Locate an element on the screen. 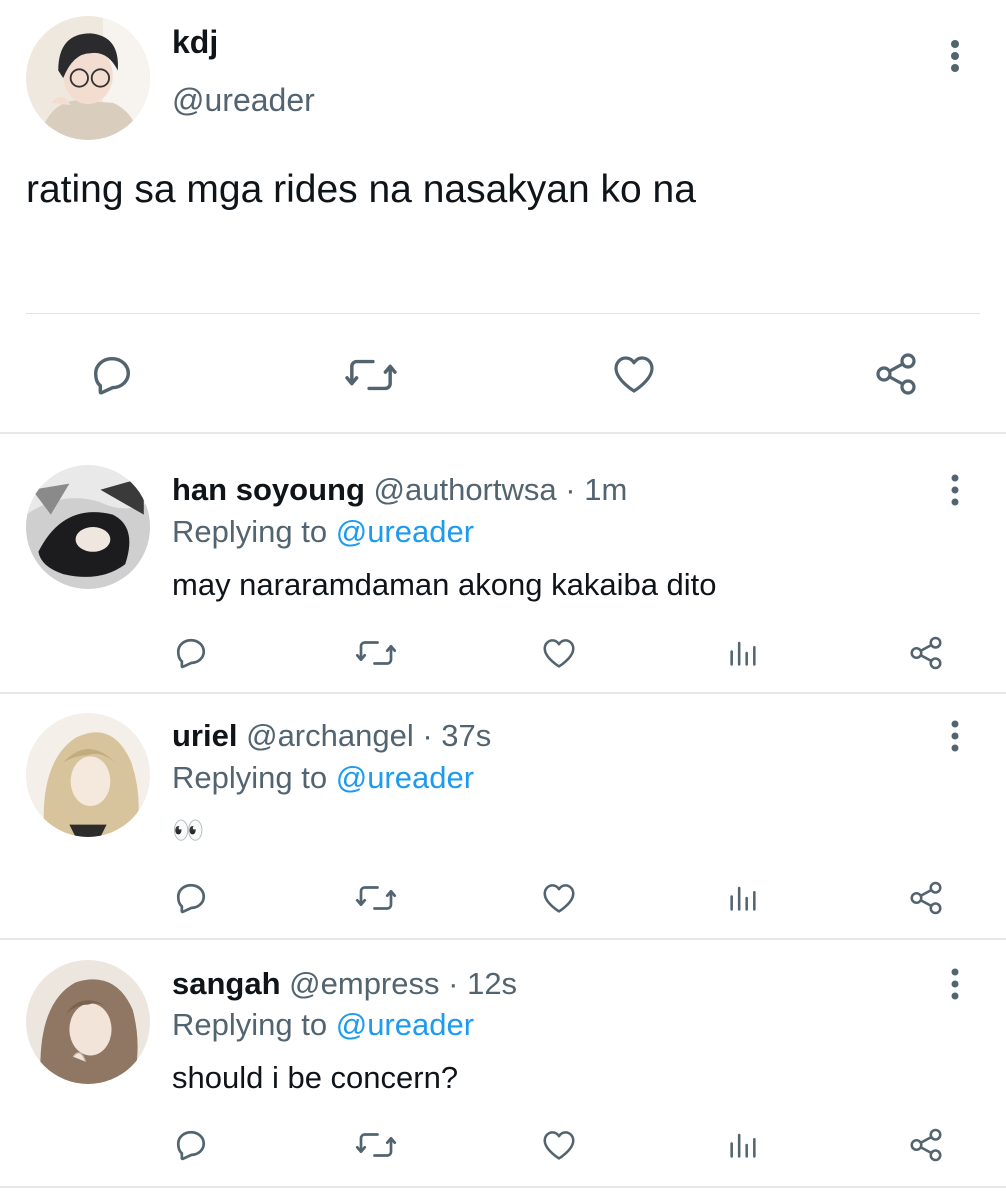 This screenshot has width=1006, height=1200. reply-header: uriel @archangel · 37s is located at coordinates (331, 736).